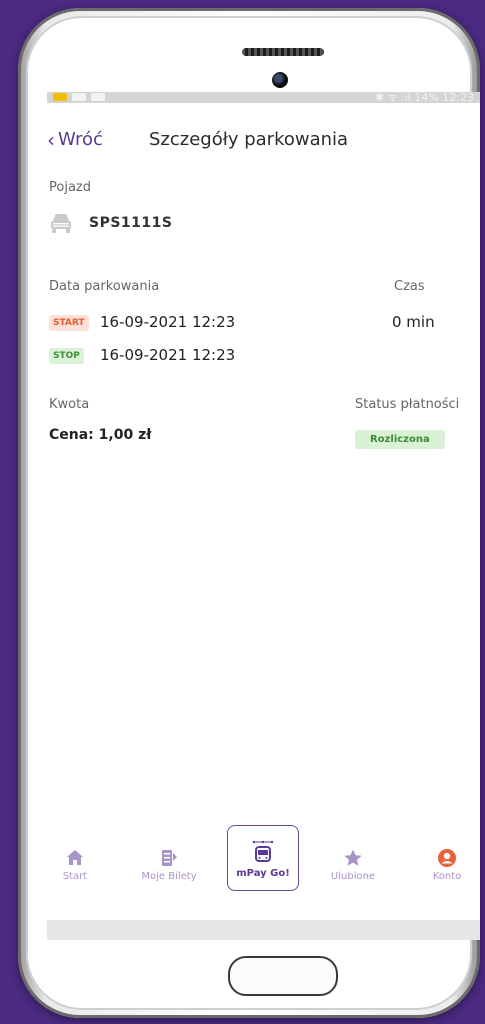  I want to click on mail-icon, so click(98, 97).